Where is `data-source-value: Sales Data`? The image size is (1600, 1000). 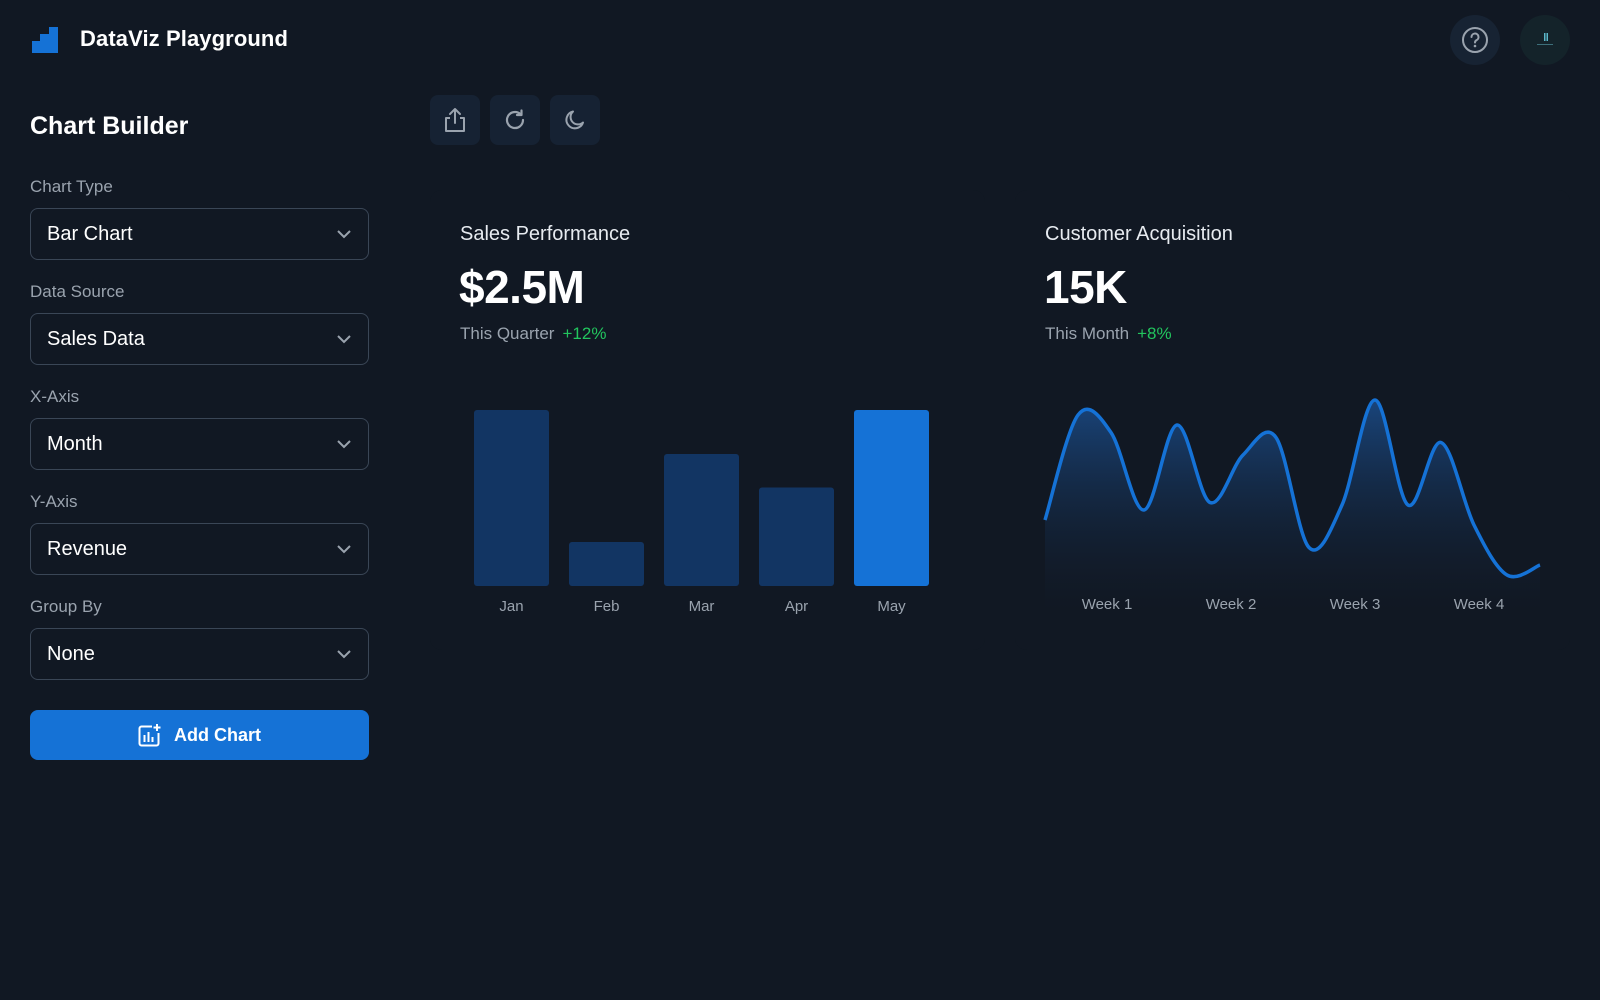
data-source-value: Sales Data is located at coordinates (96, 338).